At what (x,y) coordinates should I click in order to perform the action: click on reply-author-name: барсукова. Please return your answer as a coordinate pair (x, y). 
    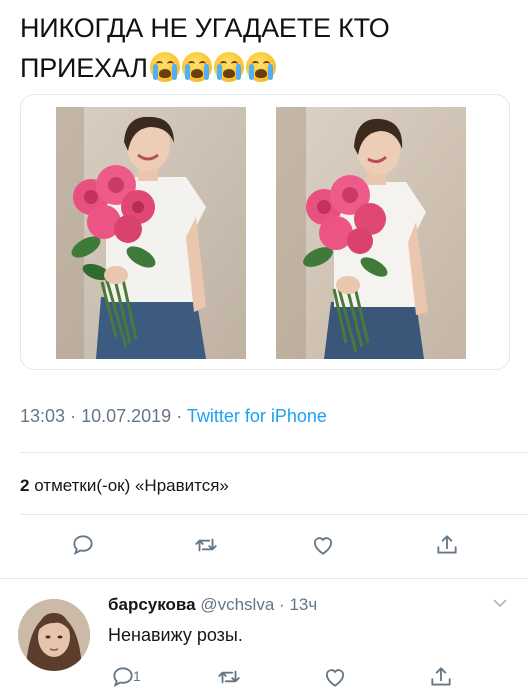
    Looking at the image, I should click on (152, 604).